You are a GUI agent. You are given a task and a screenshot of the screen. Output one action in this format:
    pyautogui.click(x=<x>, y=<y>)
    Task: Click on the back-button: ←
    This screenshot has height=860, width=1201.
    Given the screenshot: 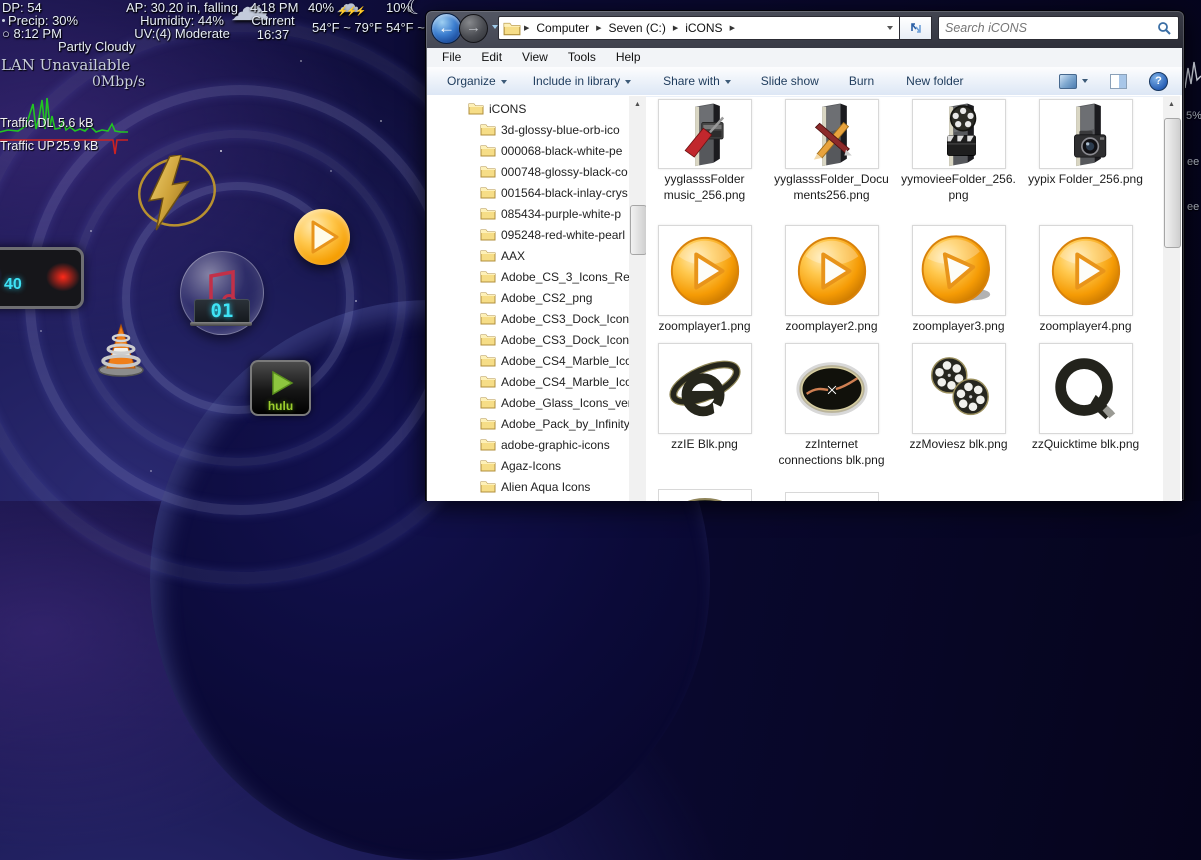 What is the action you would take?
    pyautogui.click(x=446, y=28)
    